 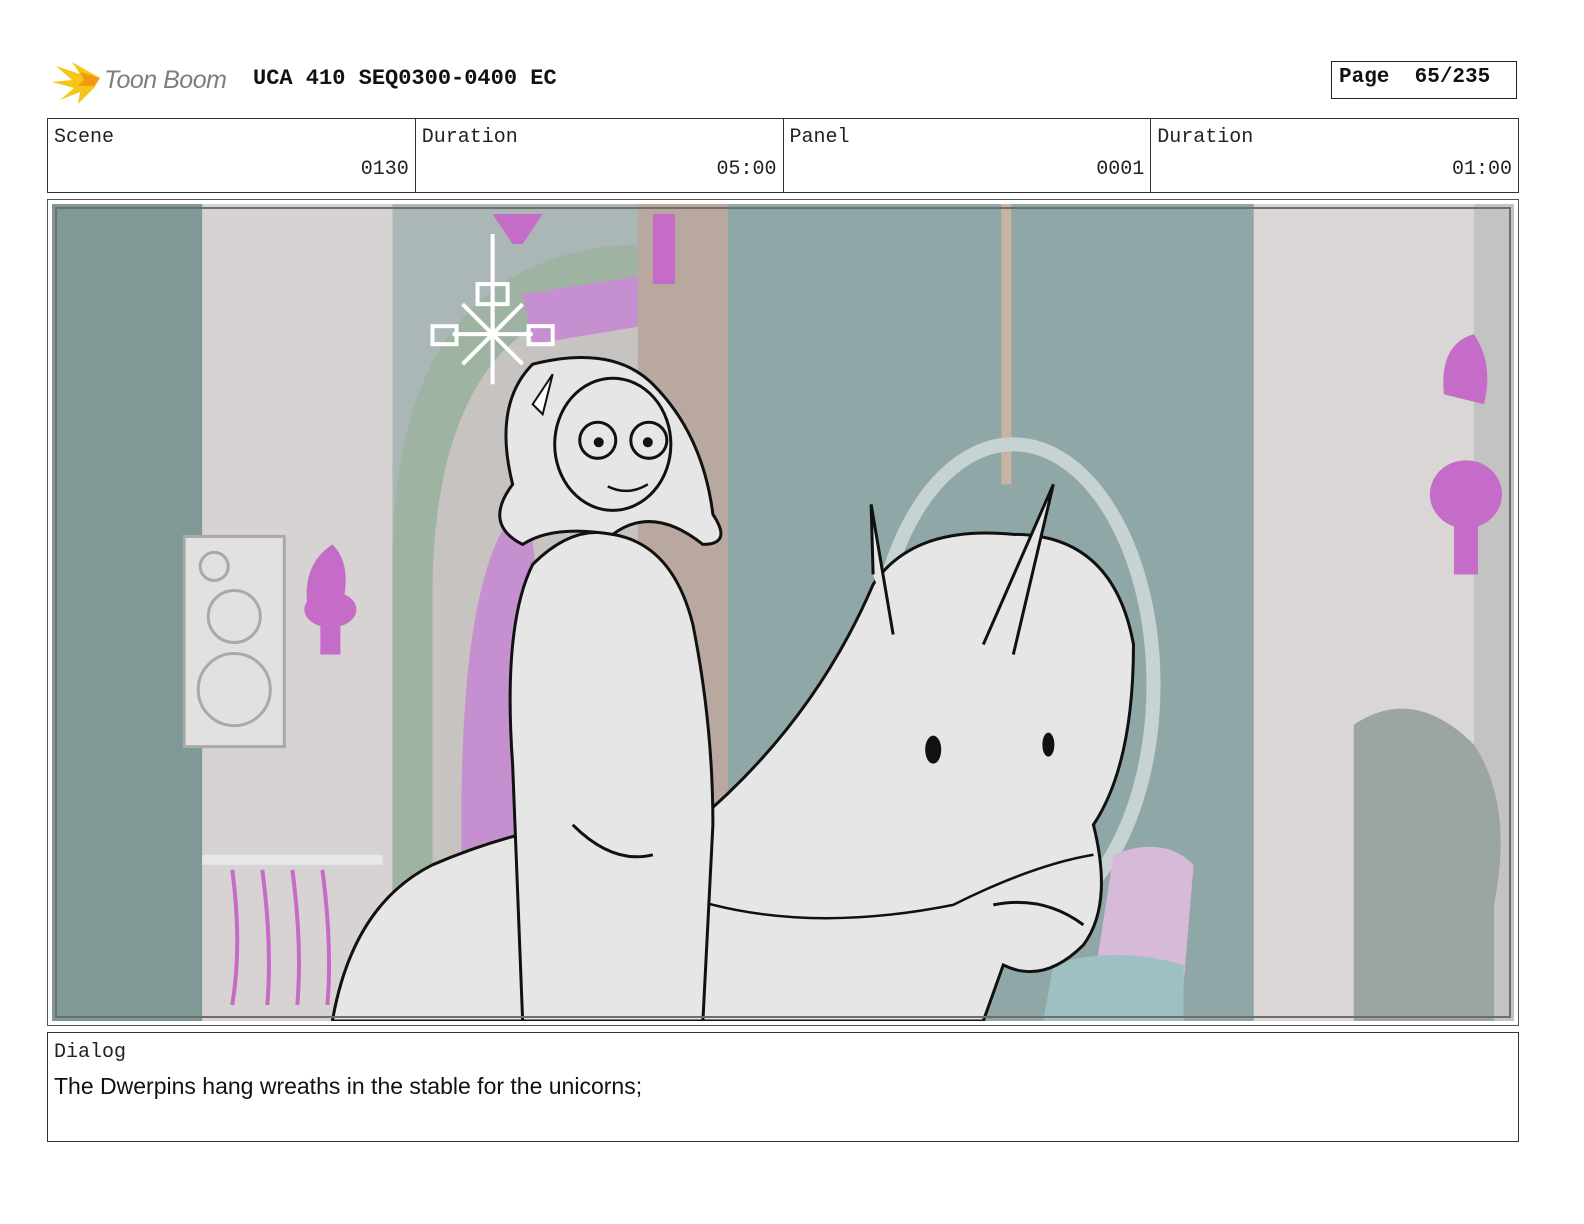 What do you see at coordinates (1424, 80) in the screenshot?
I see `page-number: Page 65/235` at bounding box center [1424, 80].